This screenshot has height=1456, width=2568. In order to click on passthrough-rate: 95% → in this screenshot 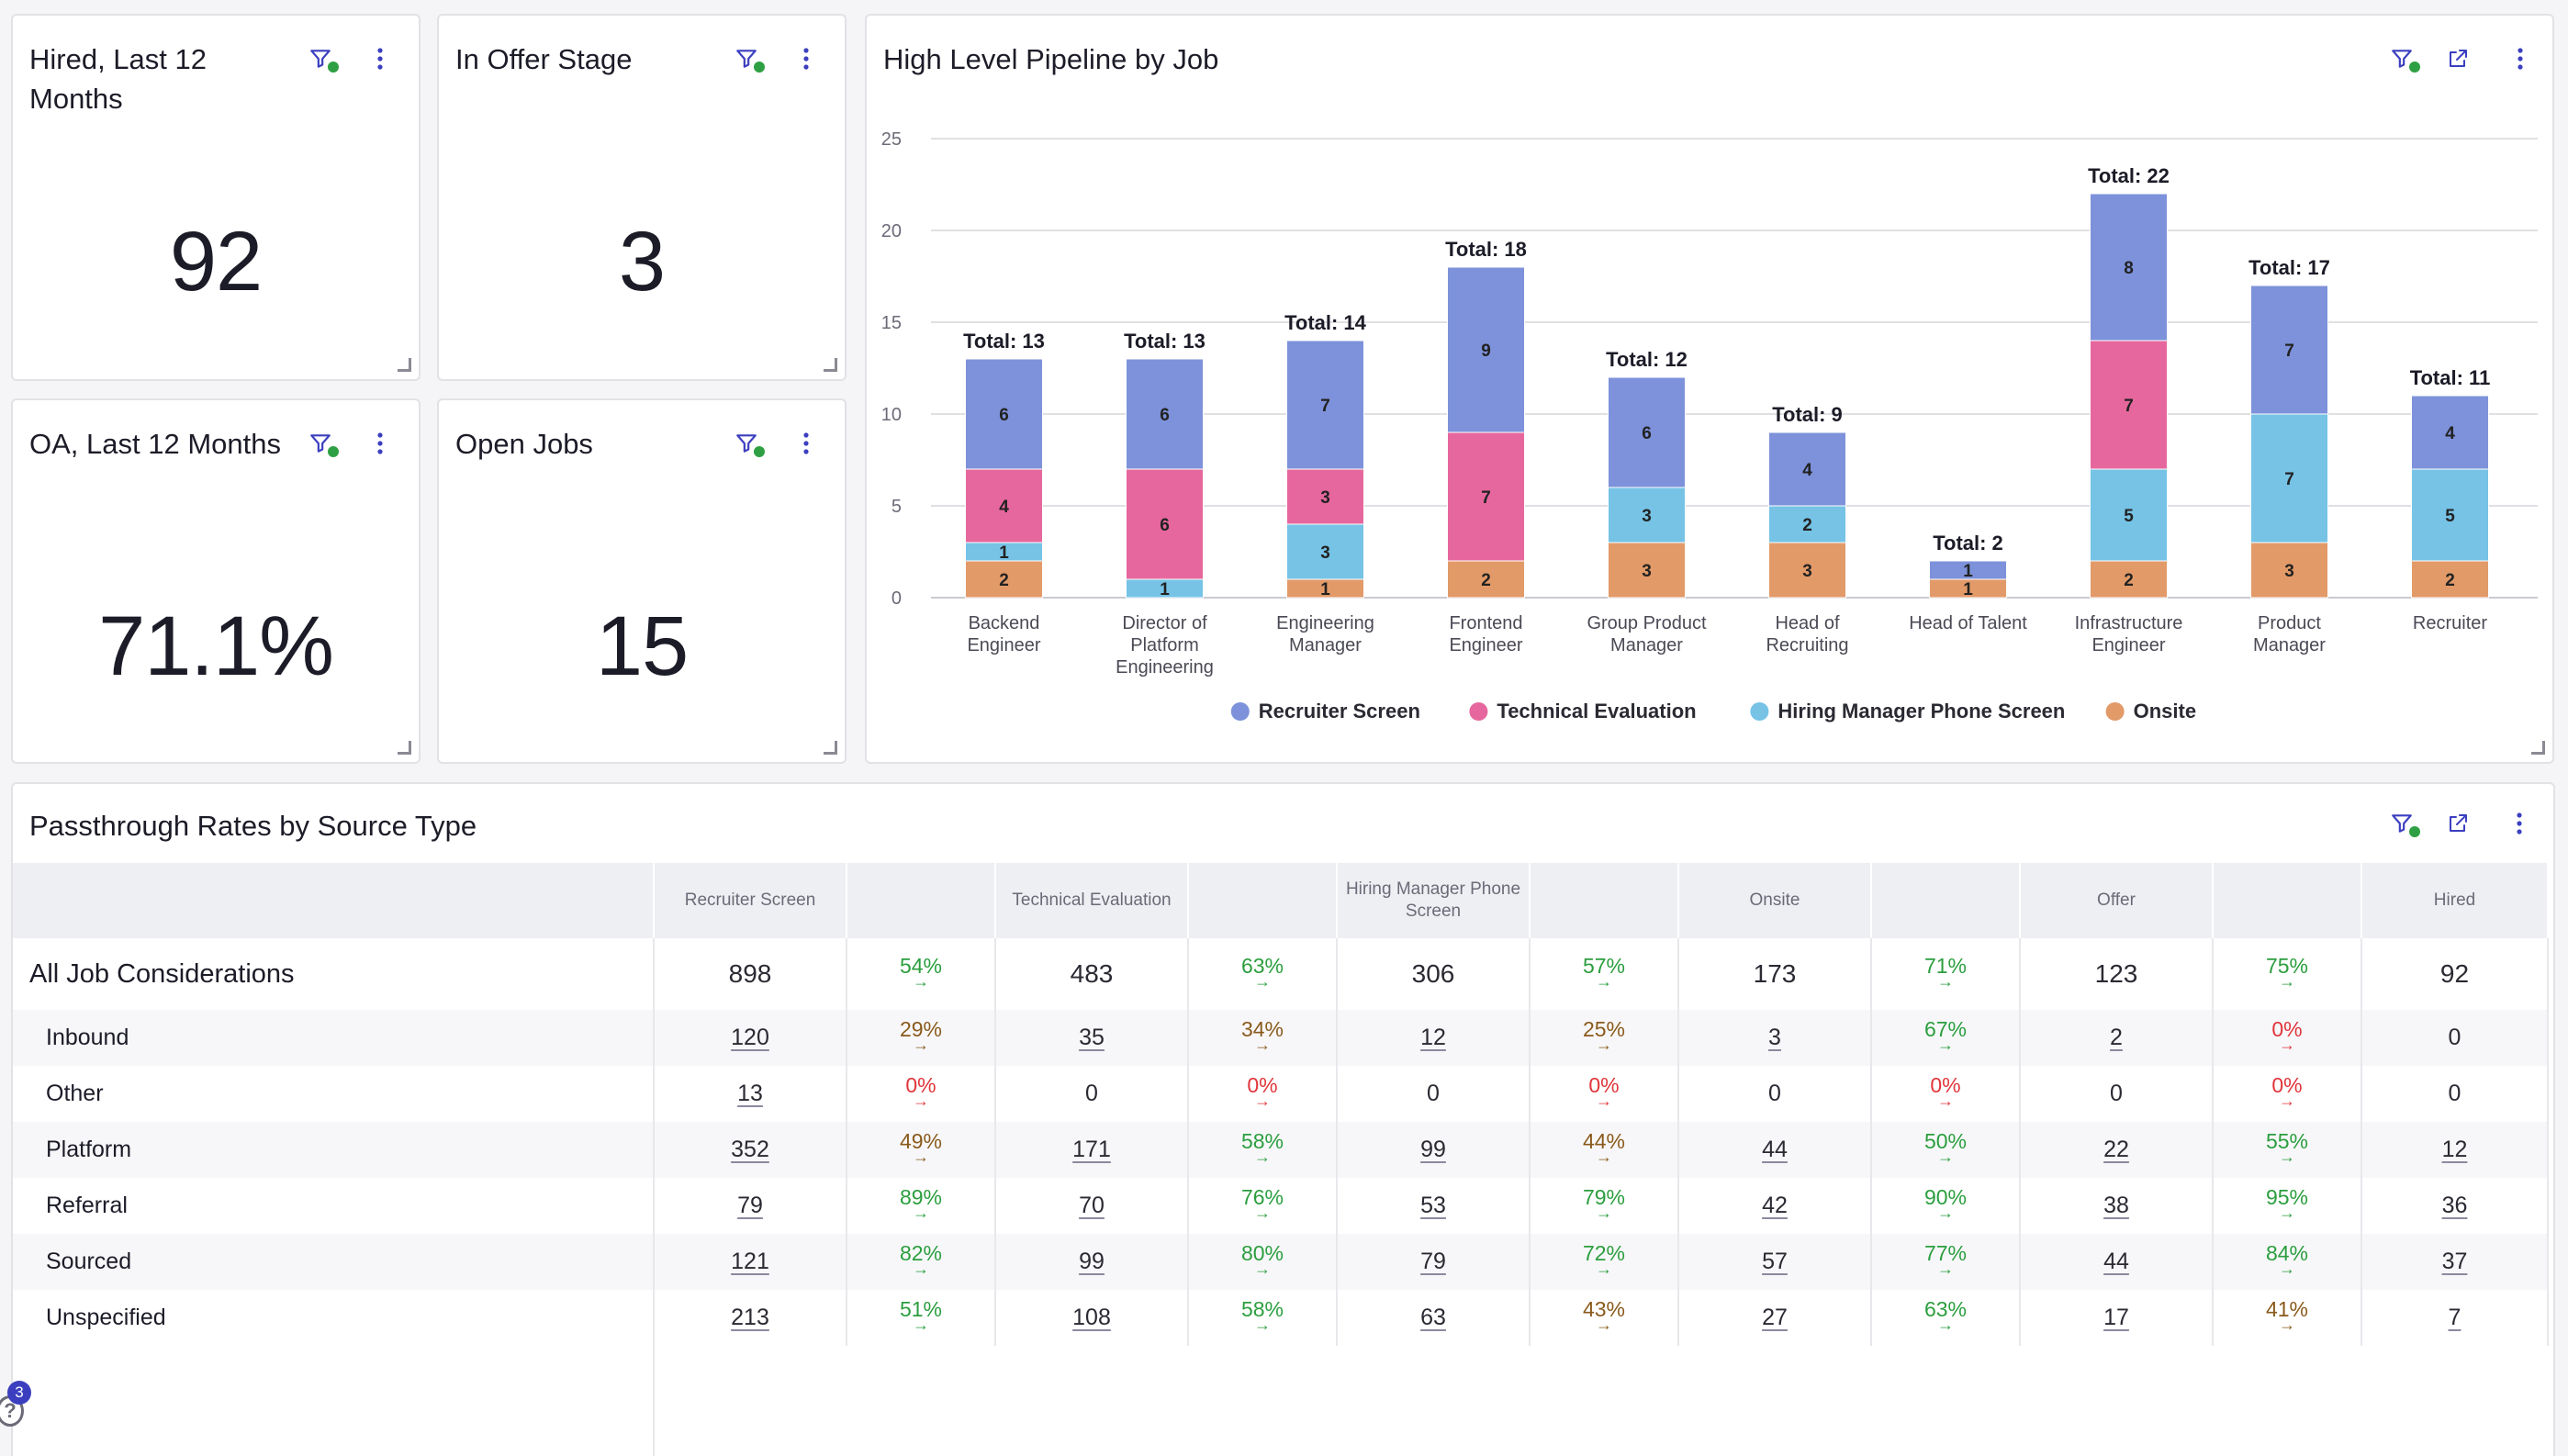, I will do `click(2287, 1204)`.